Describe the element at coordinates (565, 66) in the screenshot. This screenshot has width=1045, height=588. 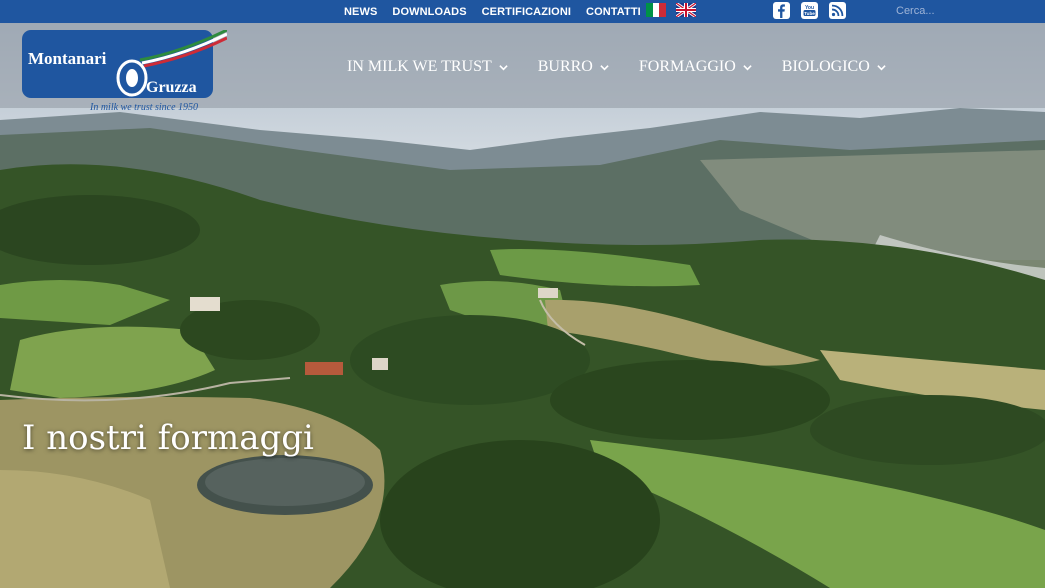
I see `nav-item-label: BURRO` at that location.